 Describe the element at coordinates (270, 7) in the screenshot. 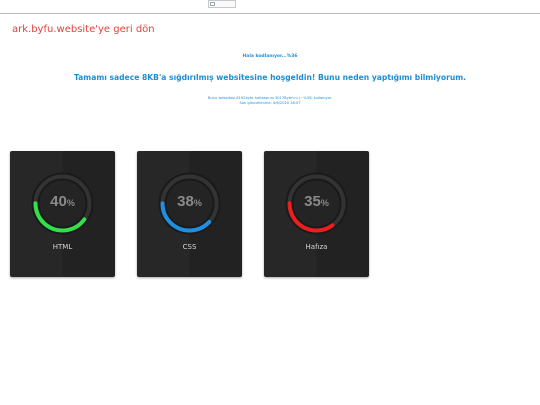

I see `top-bar` at that location.